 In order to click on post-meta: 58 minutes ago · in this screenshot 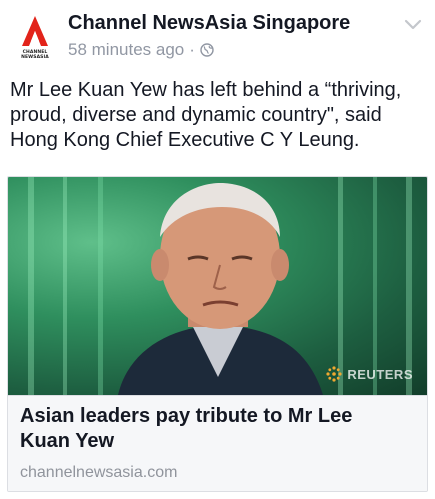, I will do `click(141, 50)`.